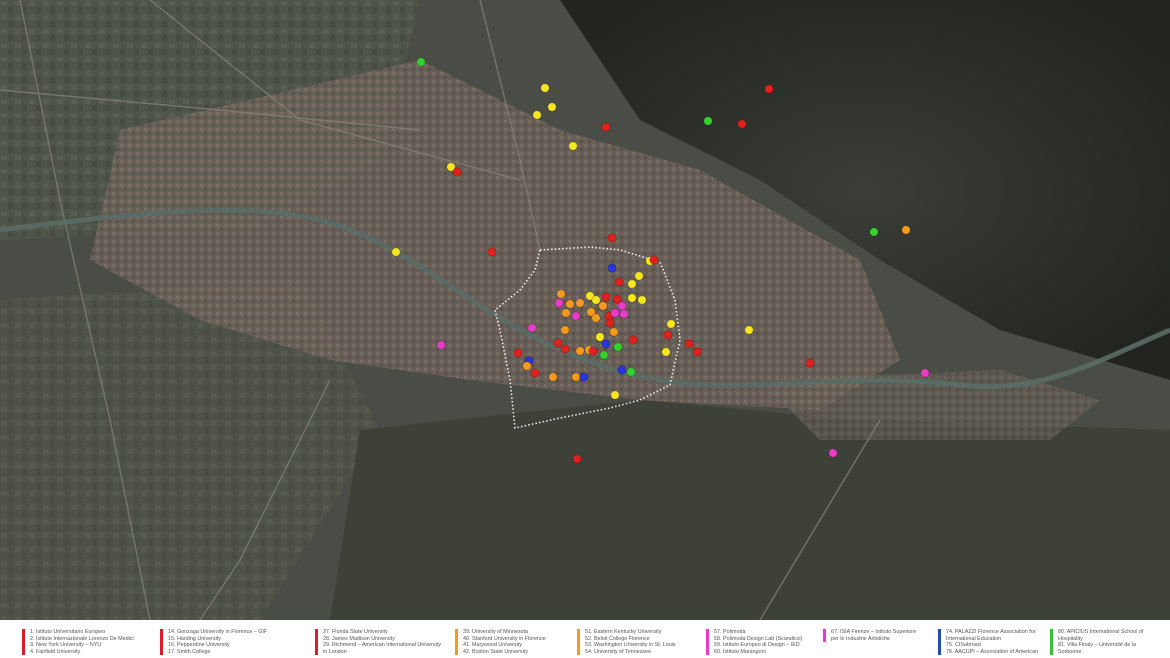  I want to click on legend-entry: 14. Gonzaga University in Florence – GIF, so click(218, 632).